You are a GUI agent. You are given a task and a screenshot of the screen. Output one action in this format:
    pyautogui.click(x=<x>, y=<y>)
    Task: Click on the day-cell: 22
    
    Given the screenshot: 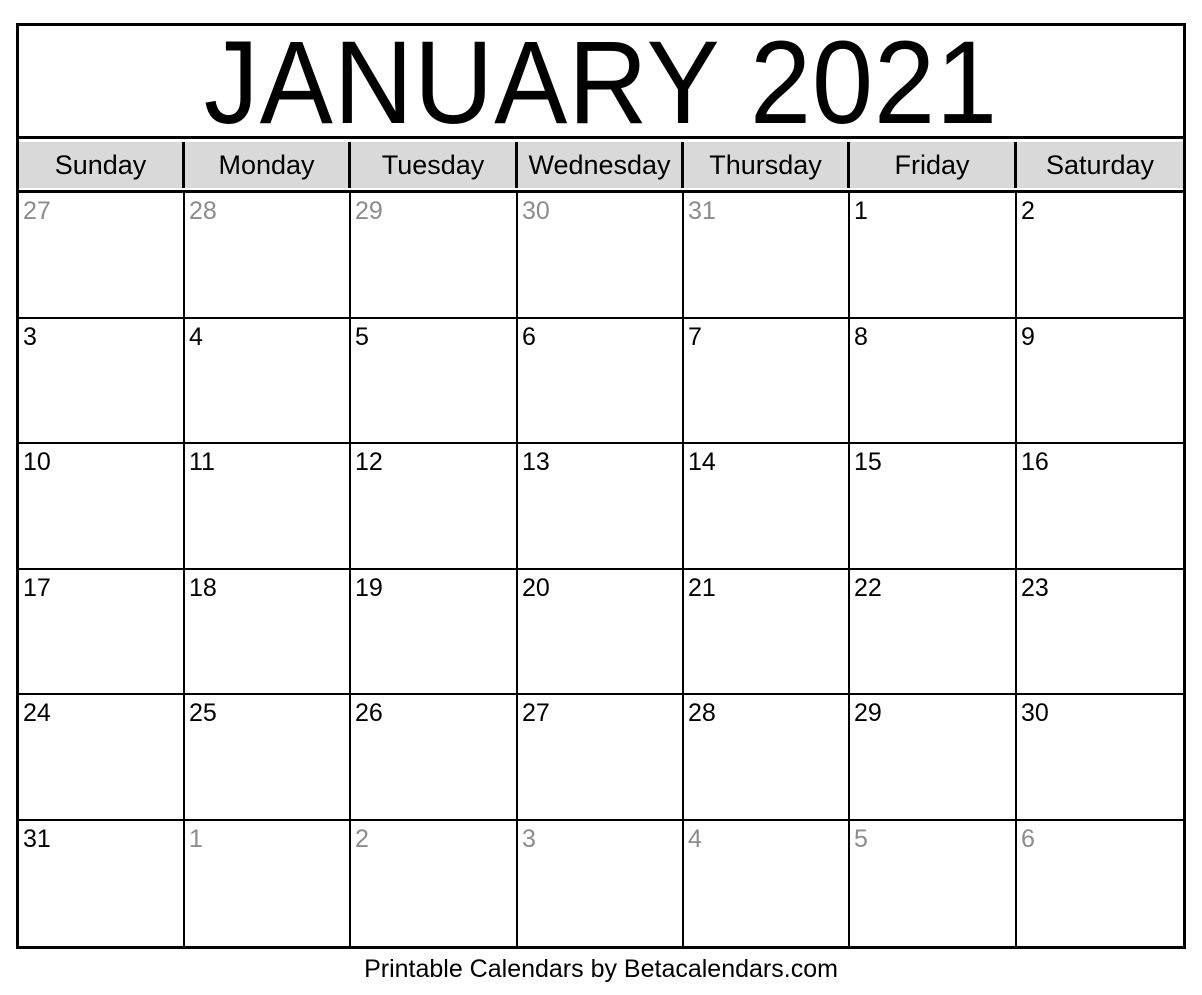 What is the action you would take?
    pyautogui.click(x=933, y=632)
    